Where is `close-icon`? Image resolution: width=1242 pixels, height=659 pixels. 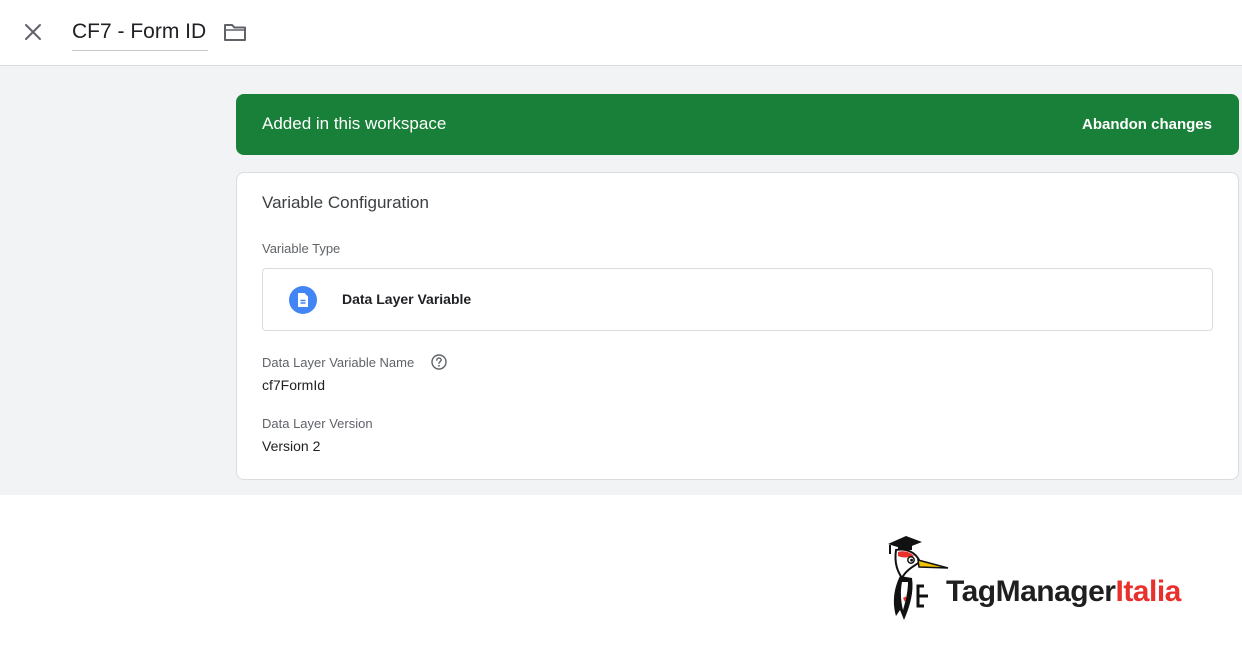 close-icon is located at coordinates (33, 32).